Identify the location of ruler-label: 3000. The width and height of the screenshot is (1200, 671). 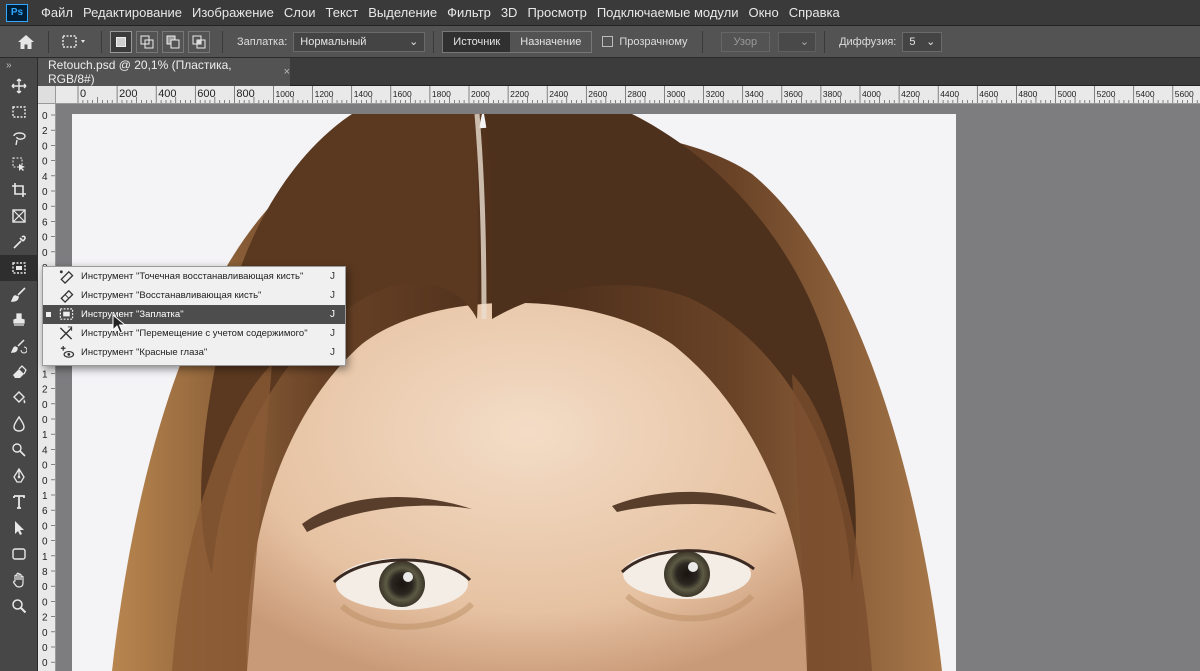
(676, 94).